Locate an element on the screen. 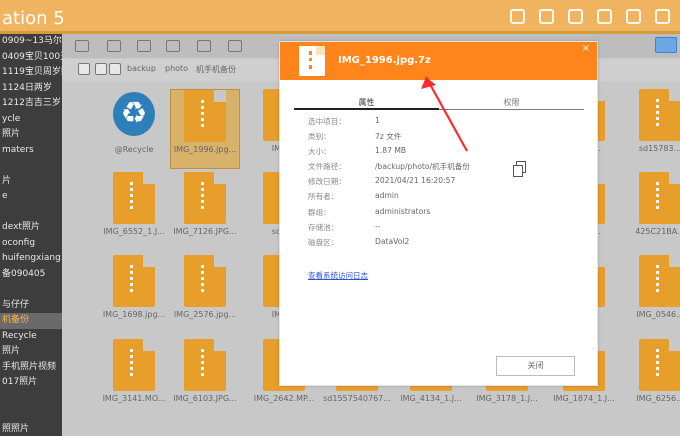  sidebar-item: 017照片 is located at coordinates (31, 383).